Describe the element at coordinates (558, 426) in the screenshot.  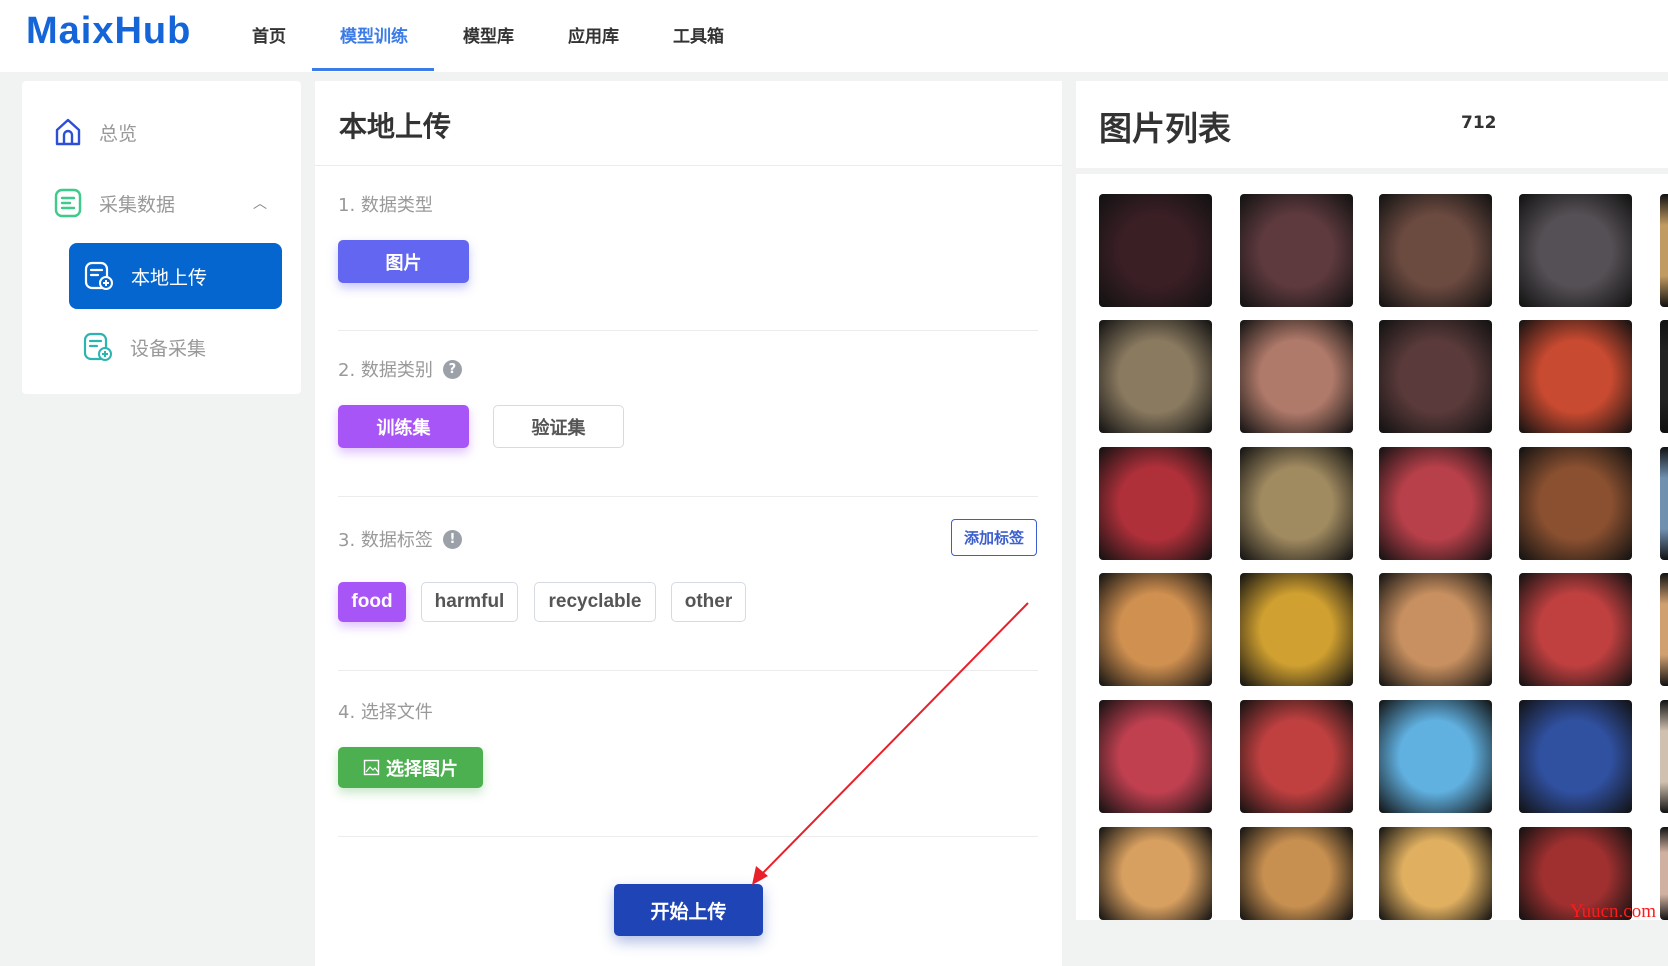
I see `validation-set-button: 验证集` at that location.